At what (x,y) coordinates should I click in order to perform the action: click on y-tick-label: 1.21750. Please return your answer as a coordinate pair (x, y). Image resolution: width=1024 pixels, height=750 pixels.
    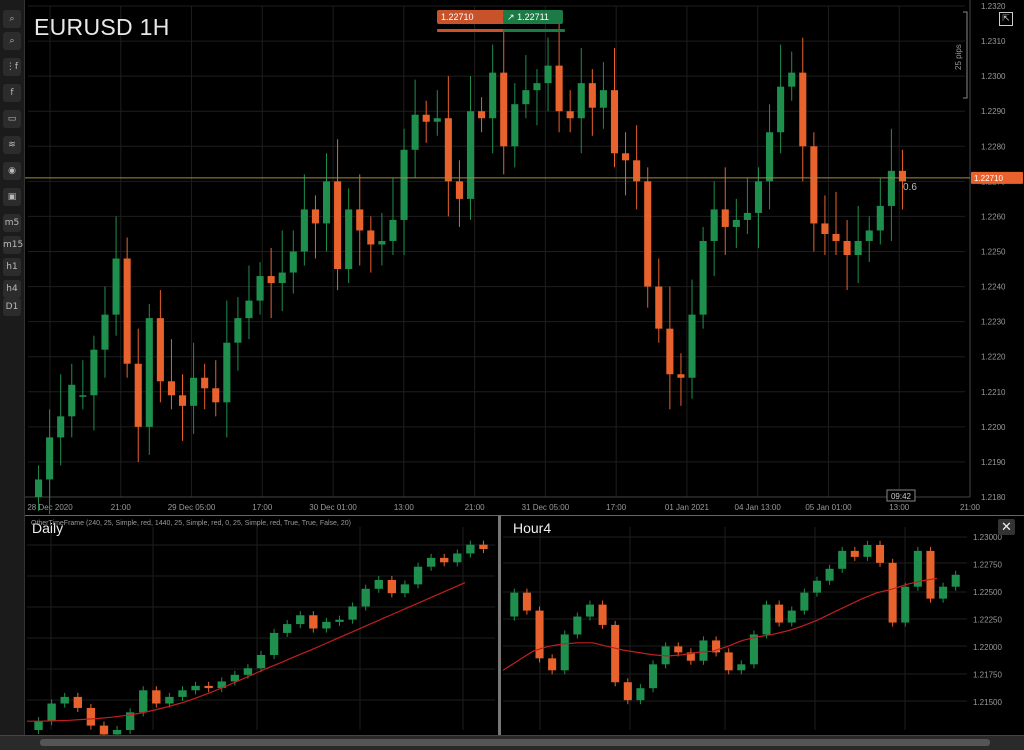
    Looking at the image, I should click on (987, 675).